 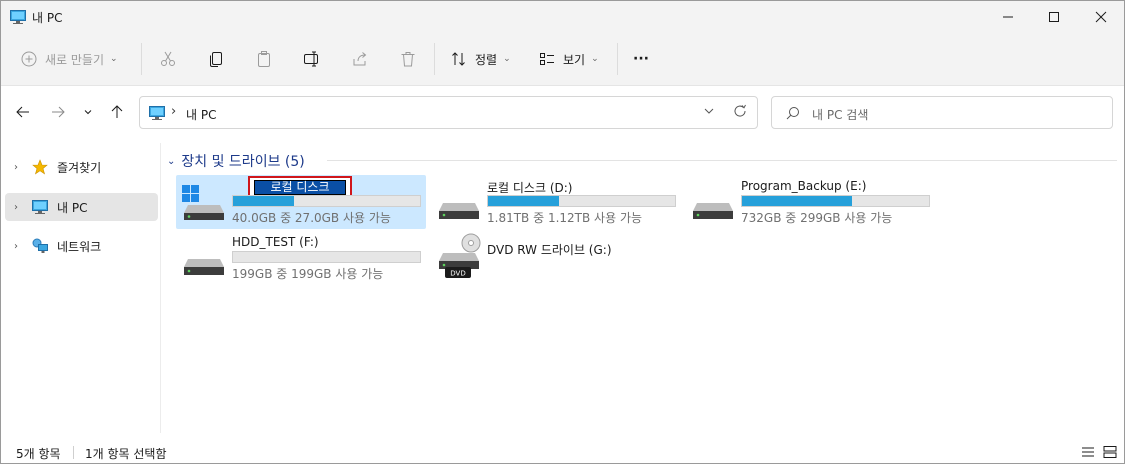 What do you see at coordinates (263, 201) in the screenshot?
I see `usage-bar-fill` at bounding box center [263, 201].